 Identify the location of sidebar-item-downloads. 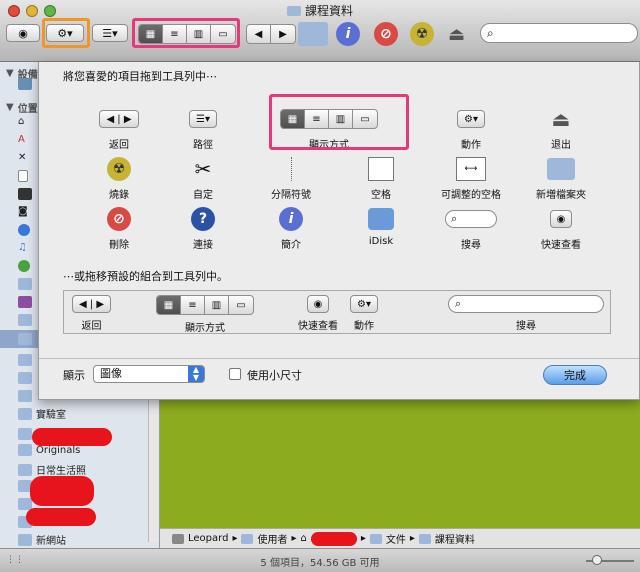
(24, 266).